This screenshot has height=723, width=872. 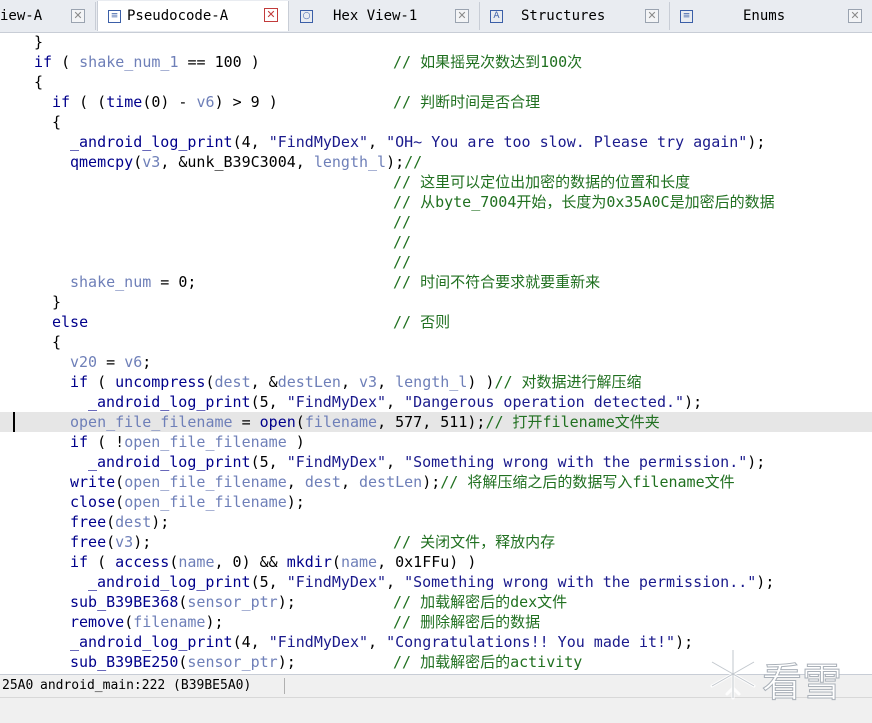 What do you see at coordinates (335, 282) in the screenshot?
I see `code-line: shake_num = 0;// 时间不符合要求就要重新来` at bounding box center [335, 282].